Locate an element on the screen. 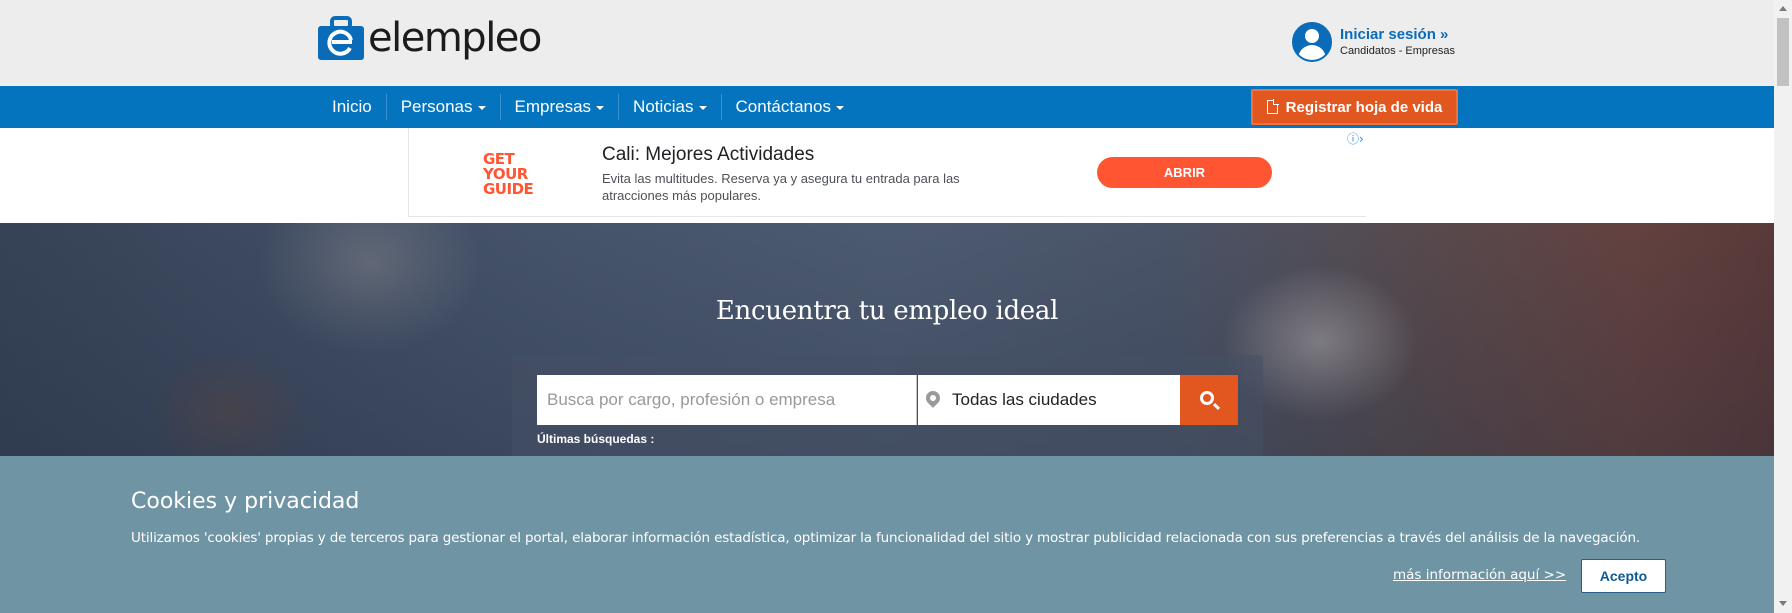 This screenshot has width=1792, height=613. briefcase-logo-icon is located at coordinates (341, 38).